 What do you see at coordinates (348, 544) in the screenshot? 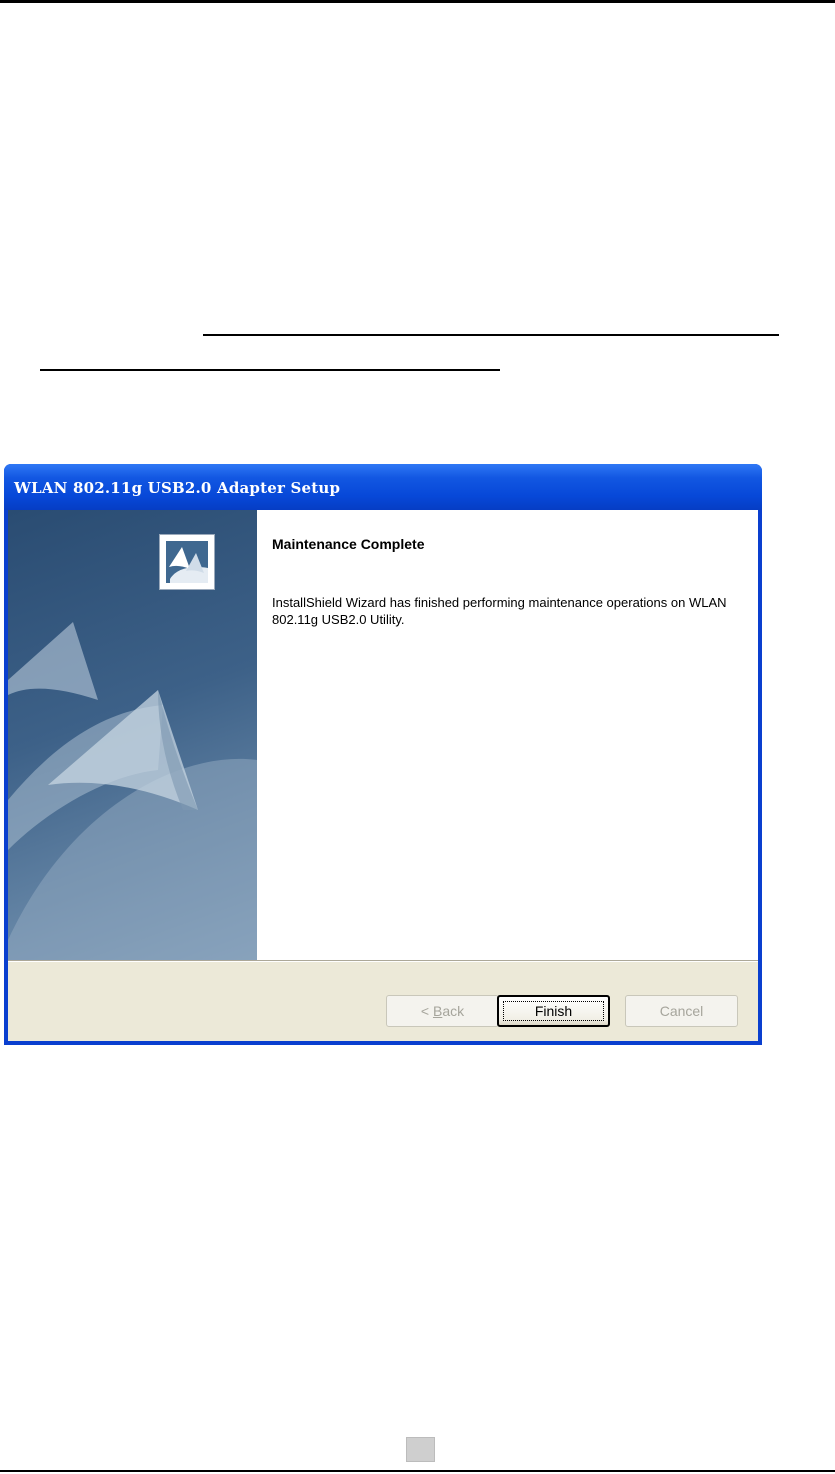
I see `page-heading: Maintenance Complete` at bounding box center [348, 544].